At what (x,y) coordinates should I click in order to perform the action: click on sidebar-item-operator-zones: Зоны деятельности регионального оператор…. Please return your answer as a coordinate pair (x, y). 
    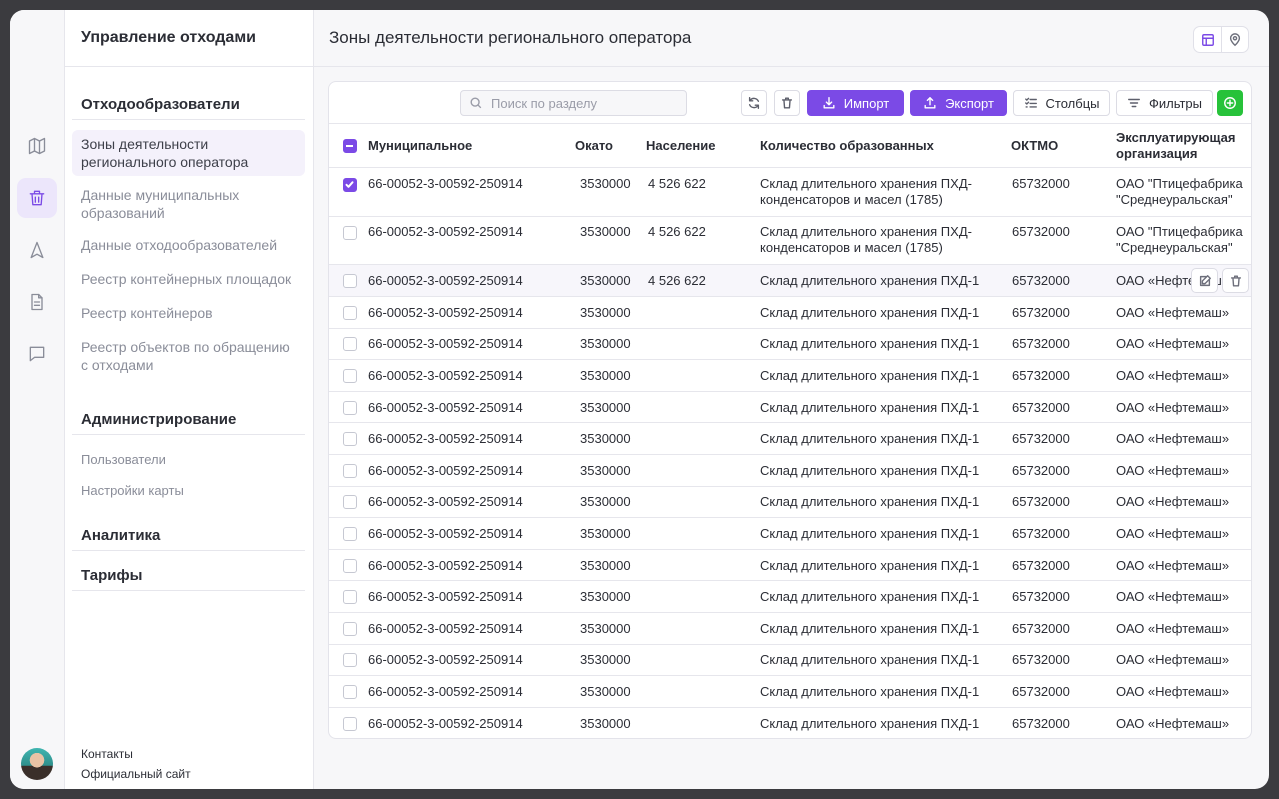
    Looking at the image, I should click on (188, 153).